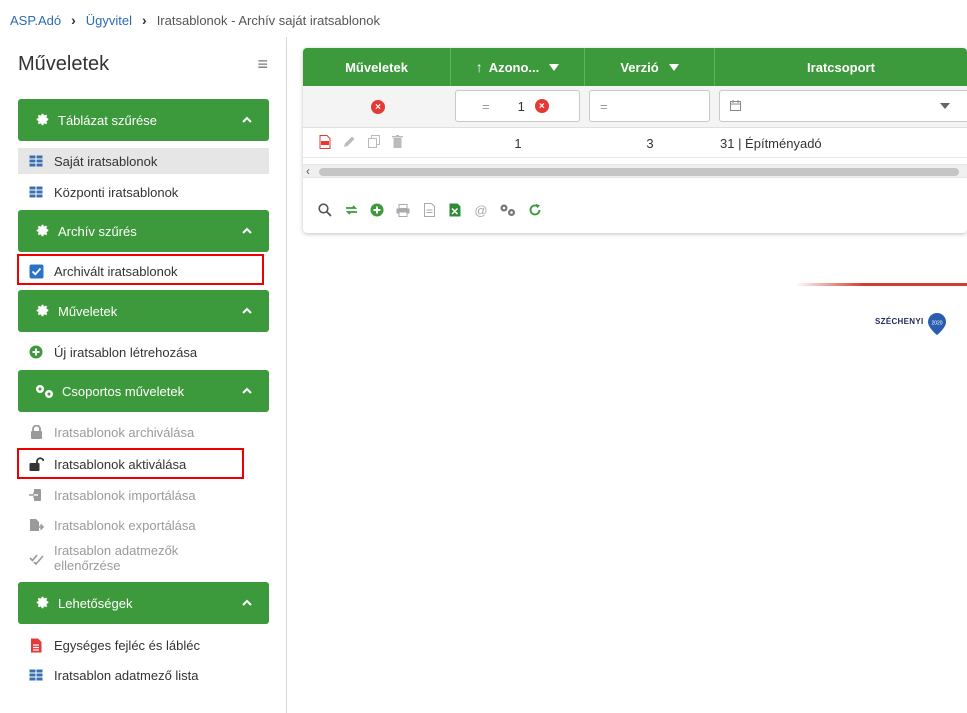 This screenshot has width=967, height=713. I want to click on scroll-left-icon: ‹, so click(308, 171).